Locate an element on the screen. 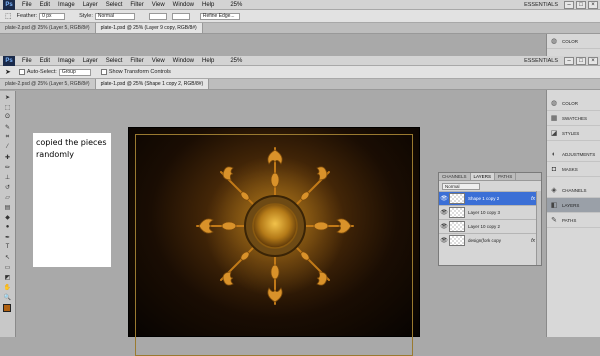 This screenshot has height=356, width=600. menu-filter-2: Filter is located at coordinates (136, 61).